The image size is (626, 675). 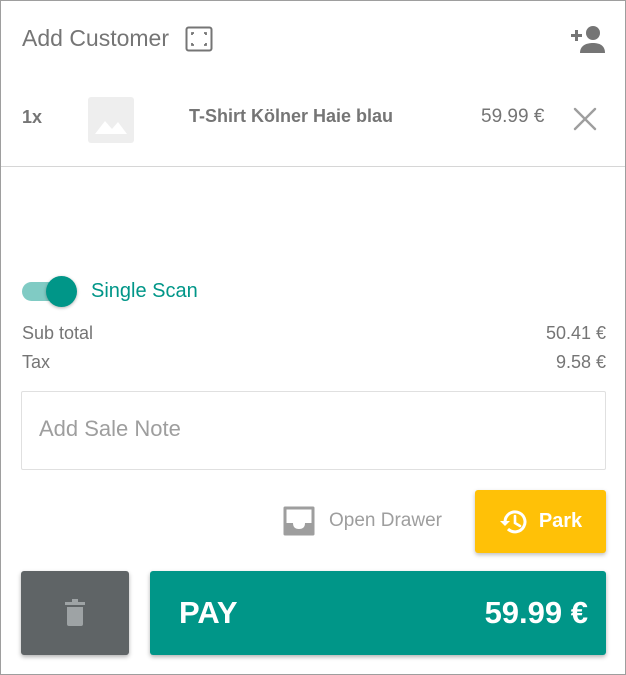 What do you see at coordinates (36, 362) in the screenshot?
I see `tax-label: Tax` at bounding box center [36, 362].